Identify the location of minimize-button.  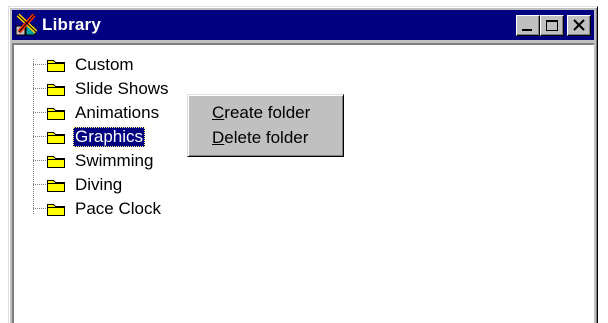
(528, 25).